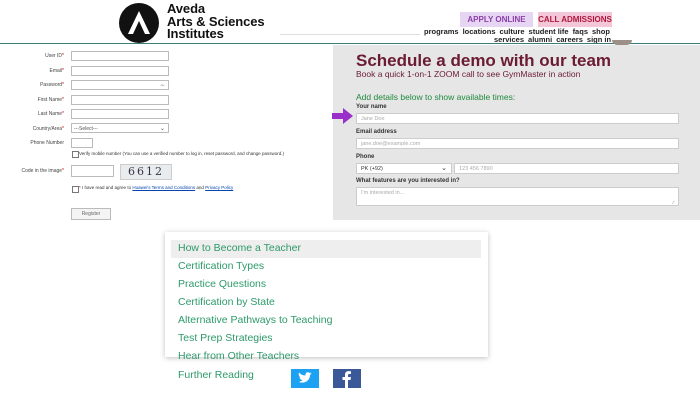 The image size is (700, 400). Describe the element at coordinates (120, 85) in the screenshot. I see `password-input: ∼` at that location.